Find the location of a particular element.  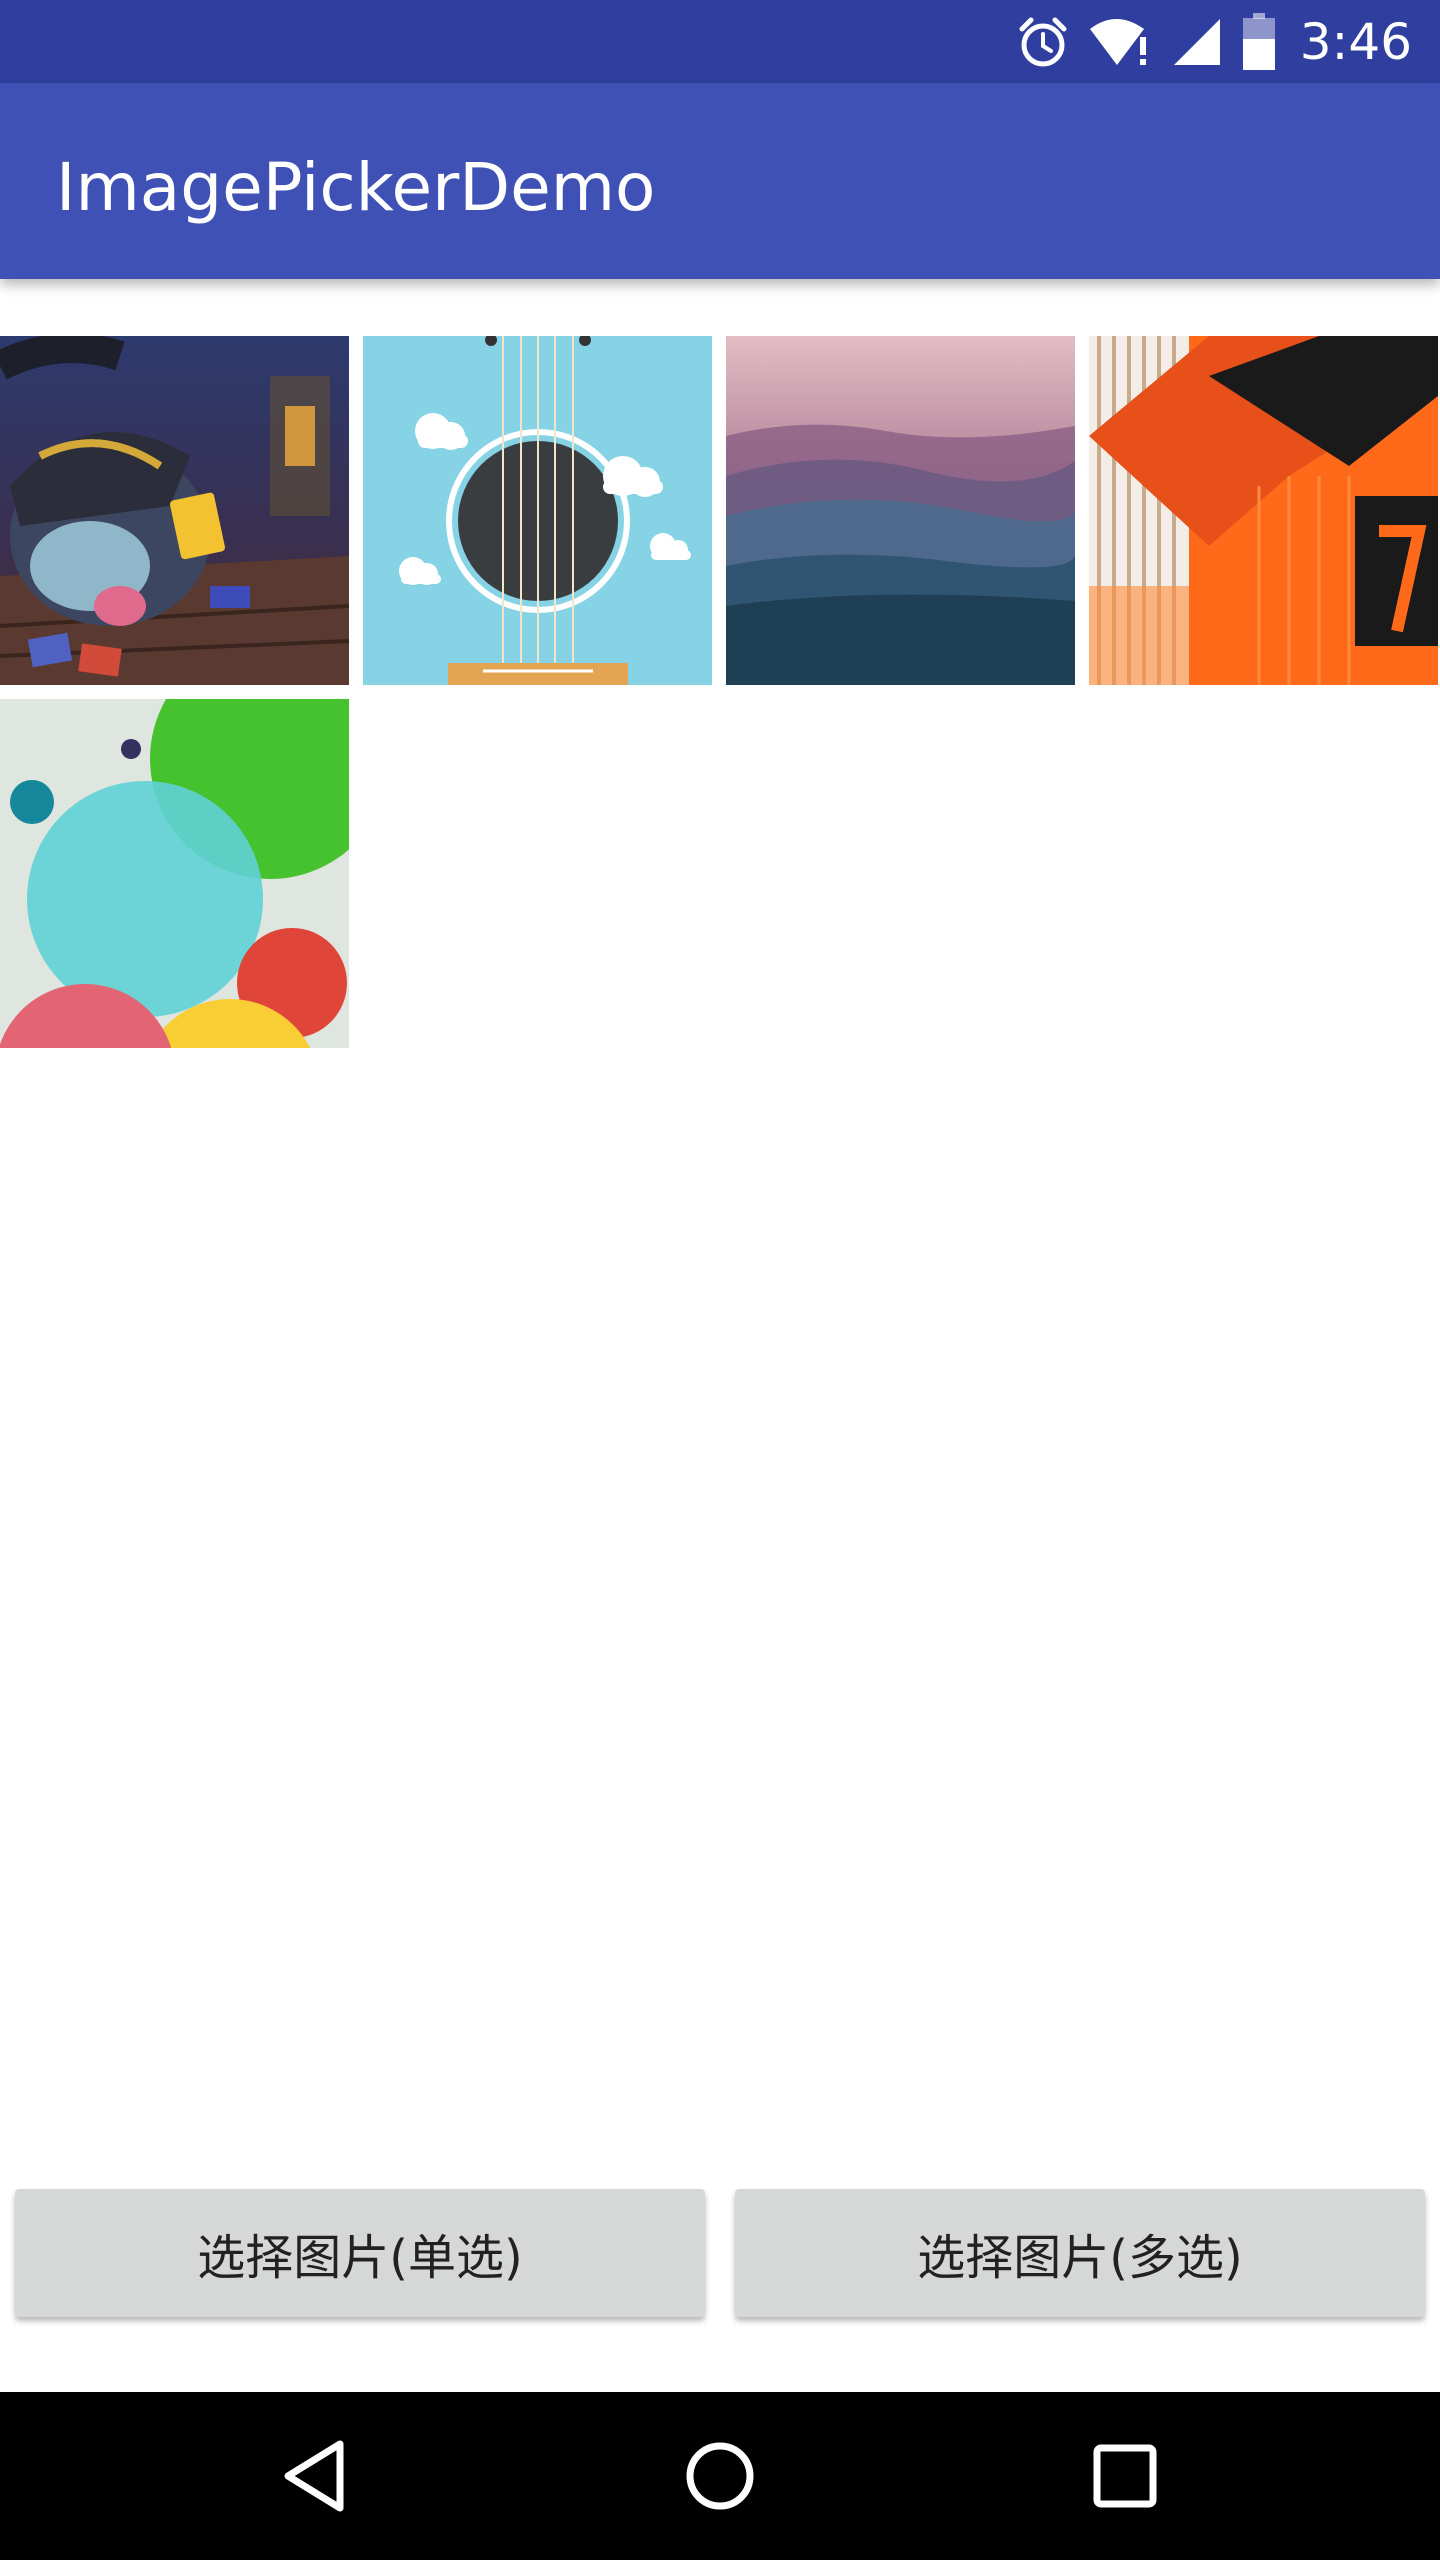

status-icons: 3:46 is located at coordinates (1214, 41).